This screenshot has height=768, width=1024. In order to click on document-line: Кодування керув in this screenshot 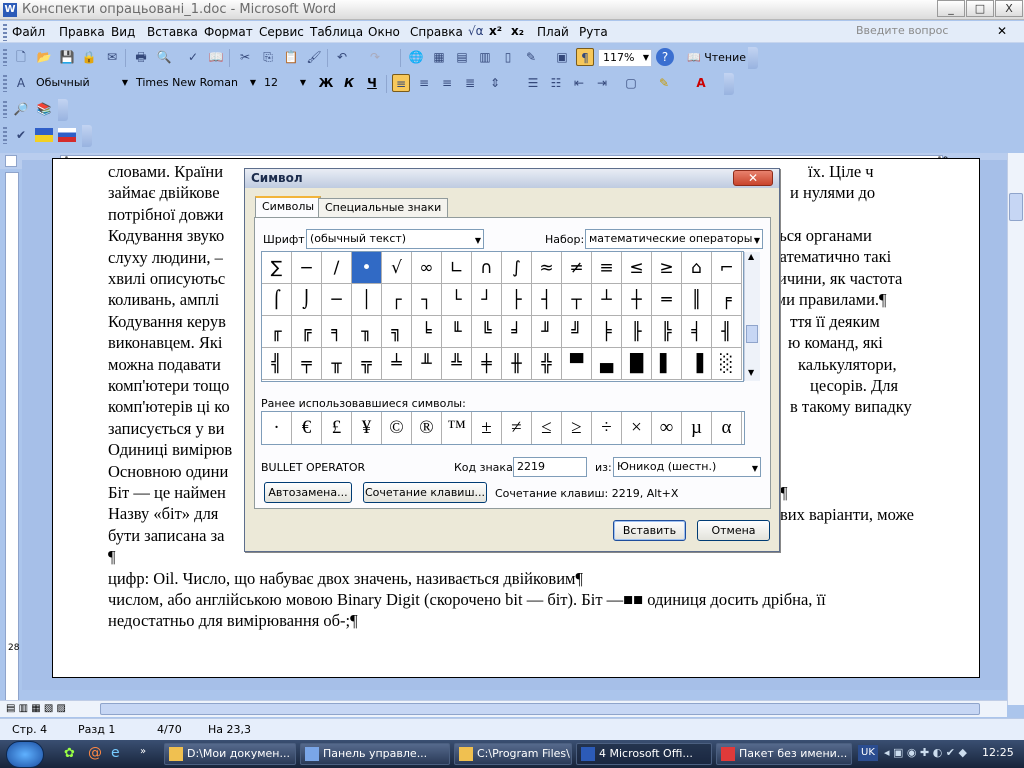, I will do `click(167, 322)`.